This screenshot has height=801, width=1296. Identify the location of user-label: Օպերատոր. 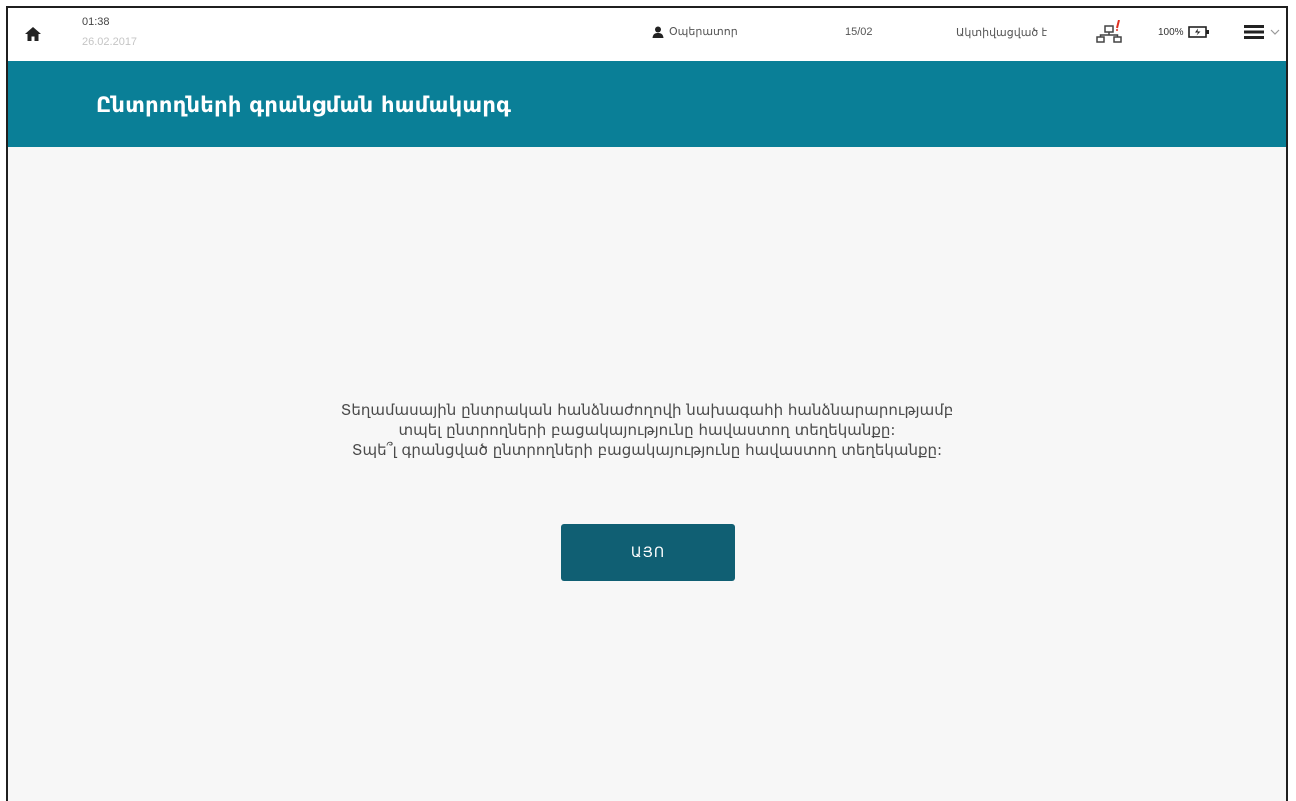
(703, 32).